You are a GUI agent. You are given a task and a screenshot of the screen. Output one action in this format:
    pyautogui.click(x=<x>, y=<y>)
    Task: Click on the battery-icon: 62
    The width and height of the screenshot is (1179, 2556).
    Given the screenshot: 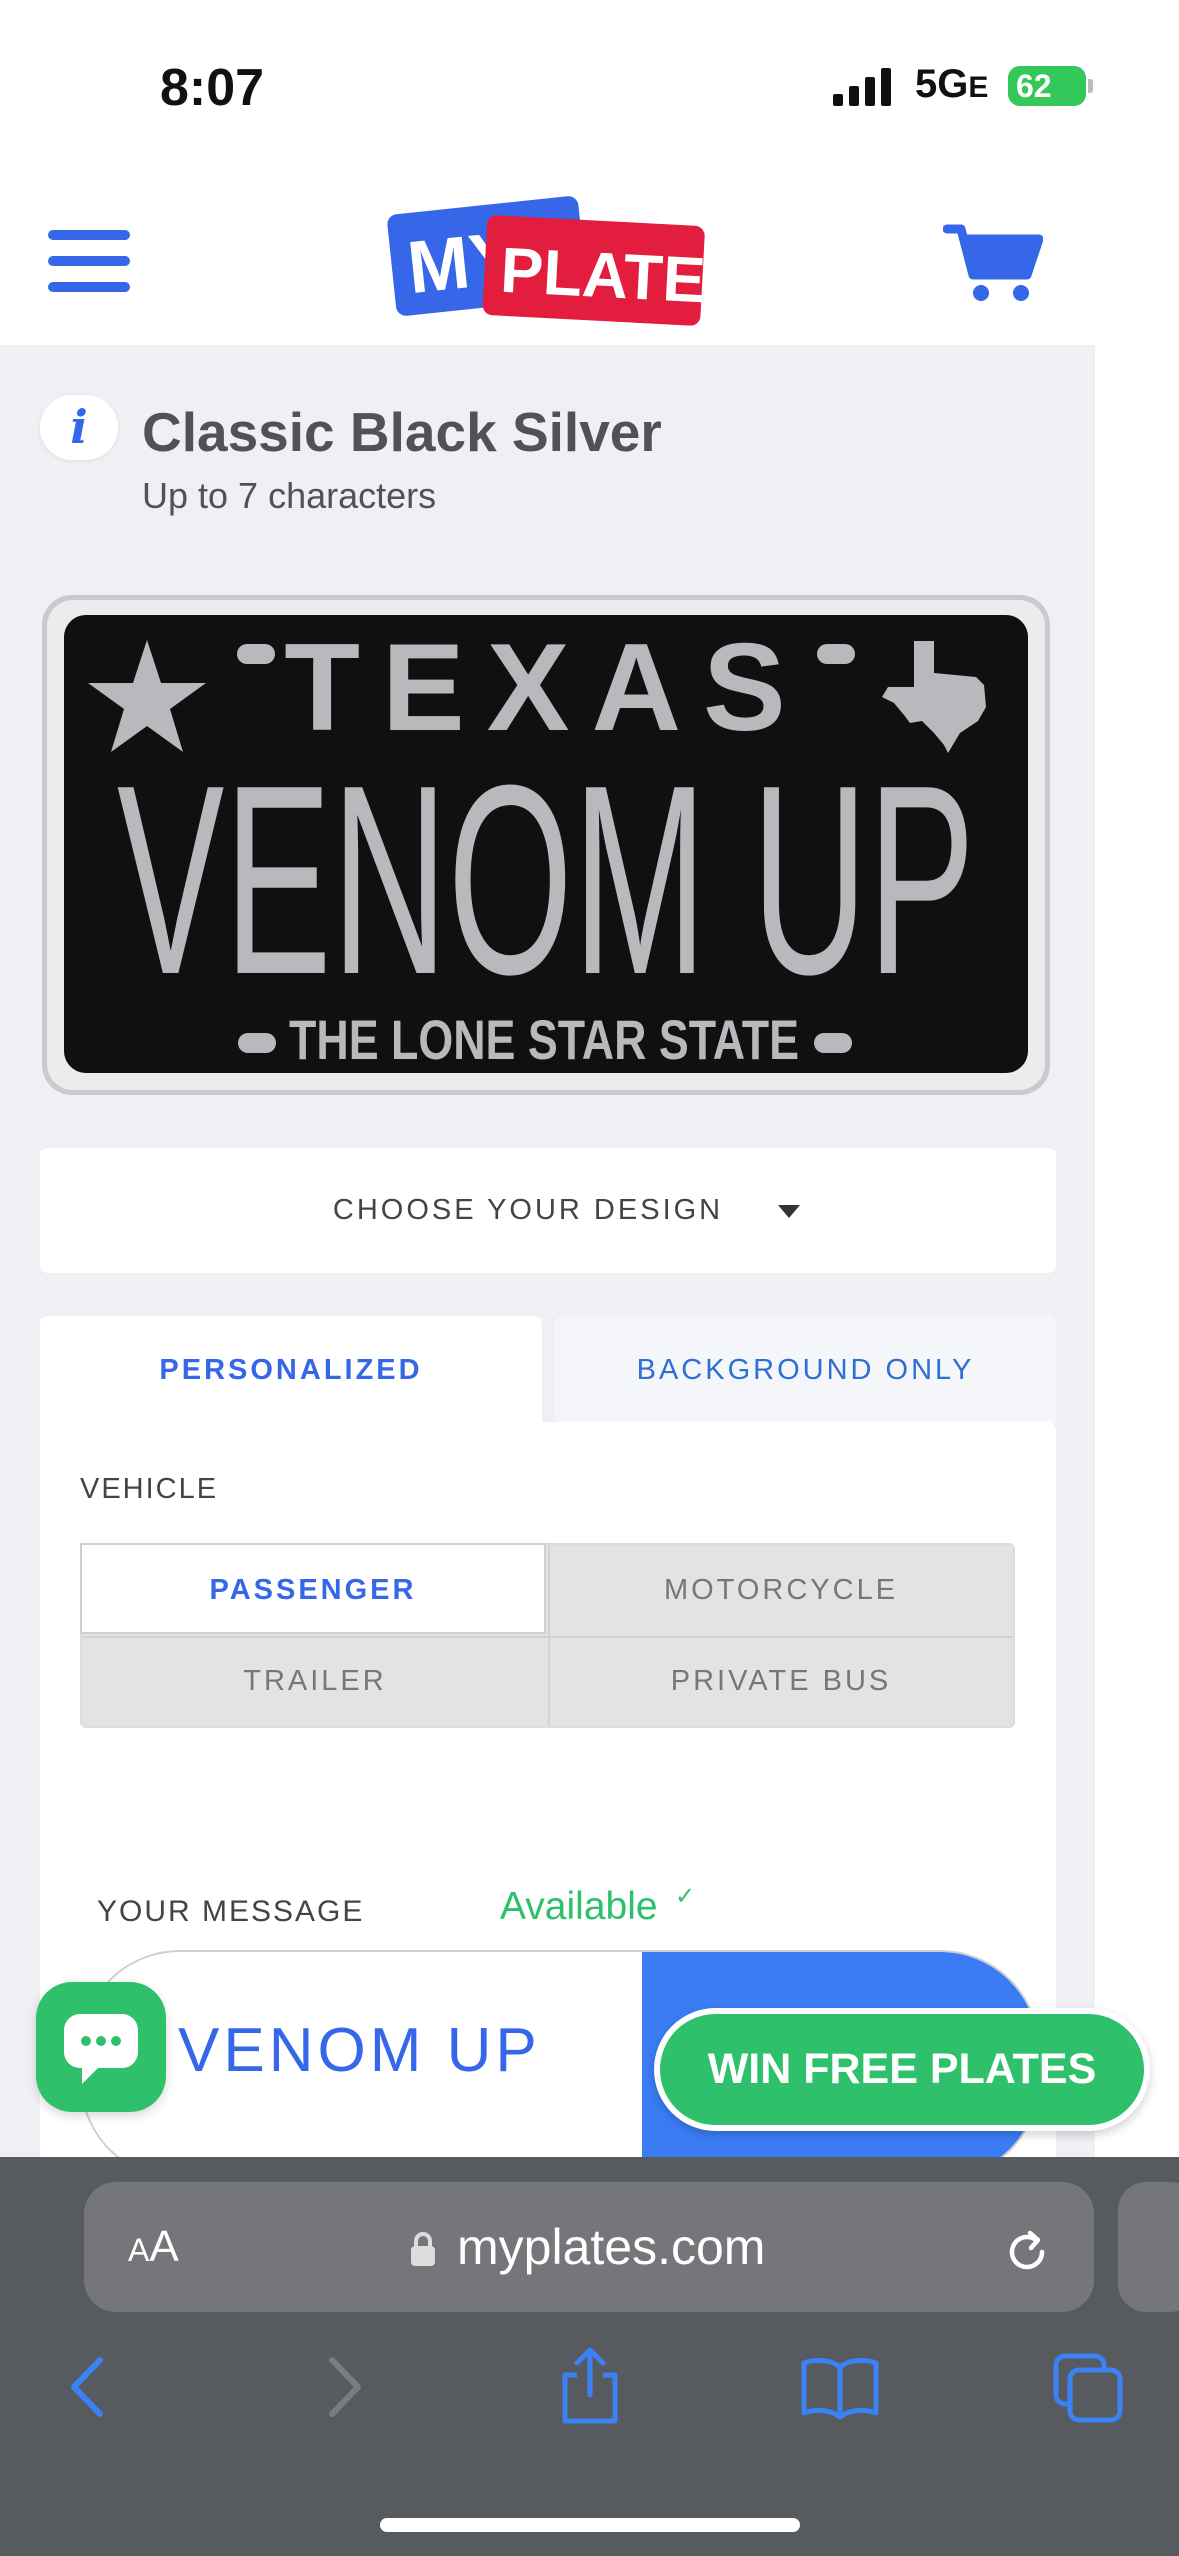 What is the action you would take?
    pyautogui.click(x=1047, y=86)
    